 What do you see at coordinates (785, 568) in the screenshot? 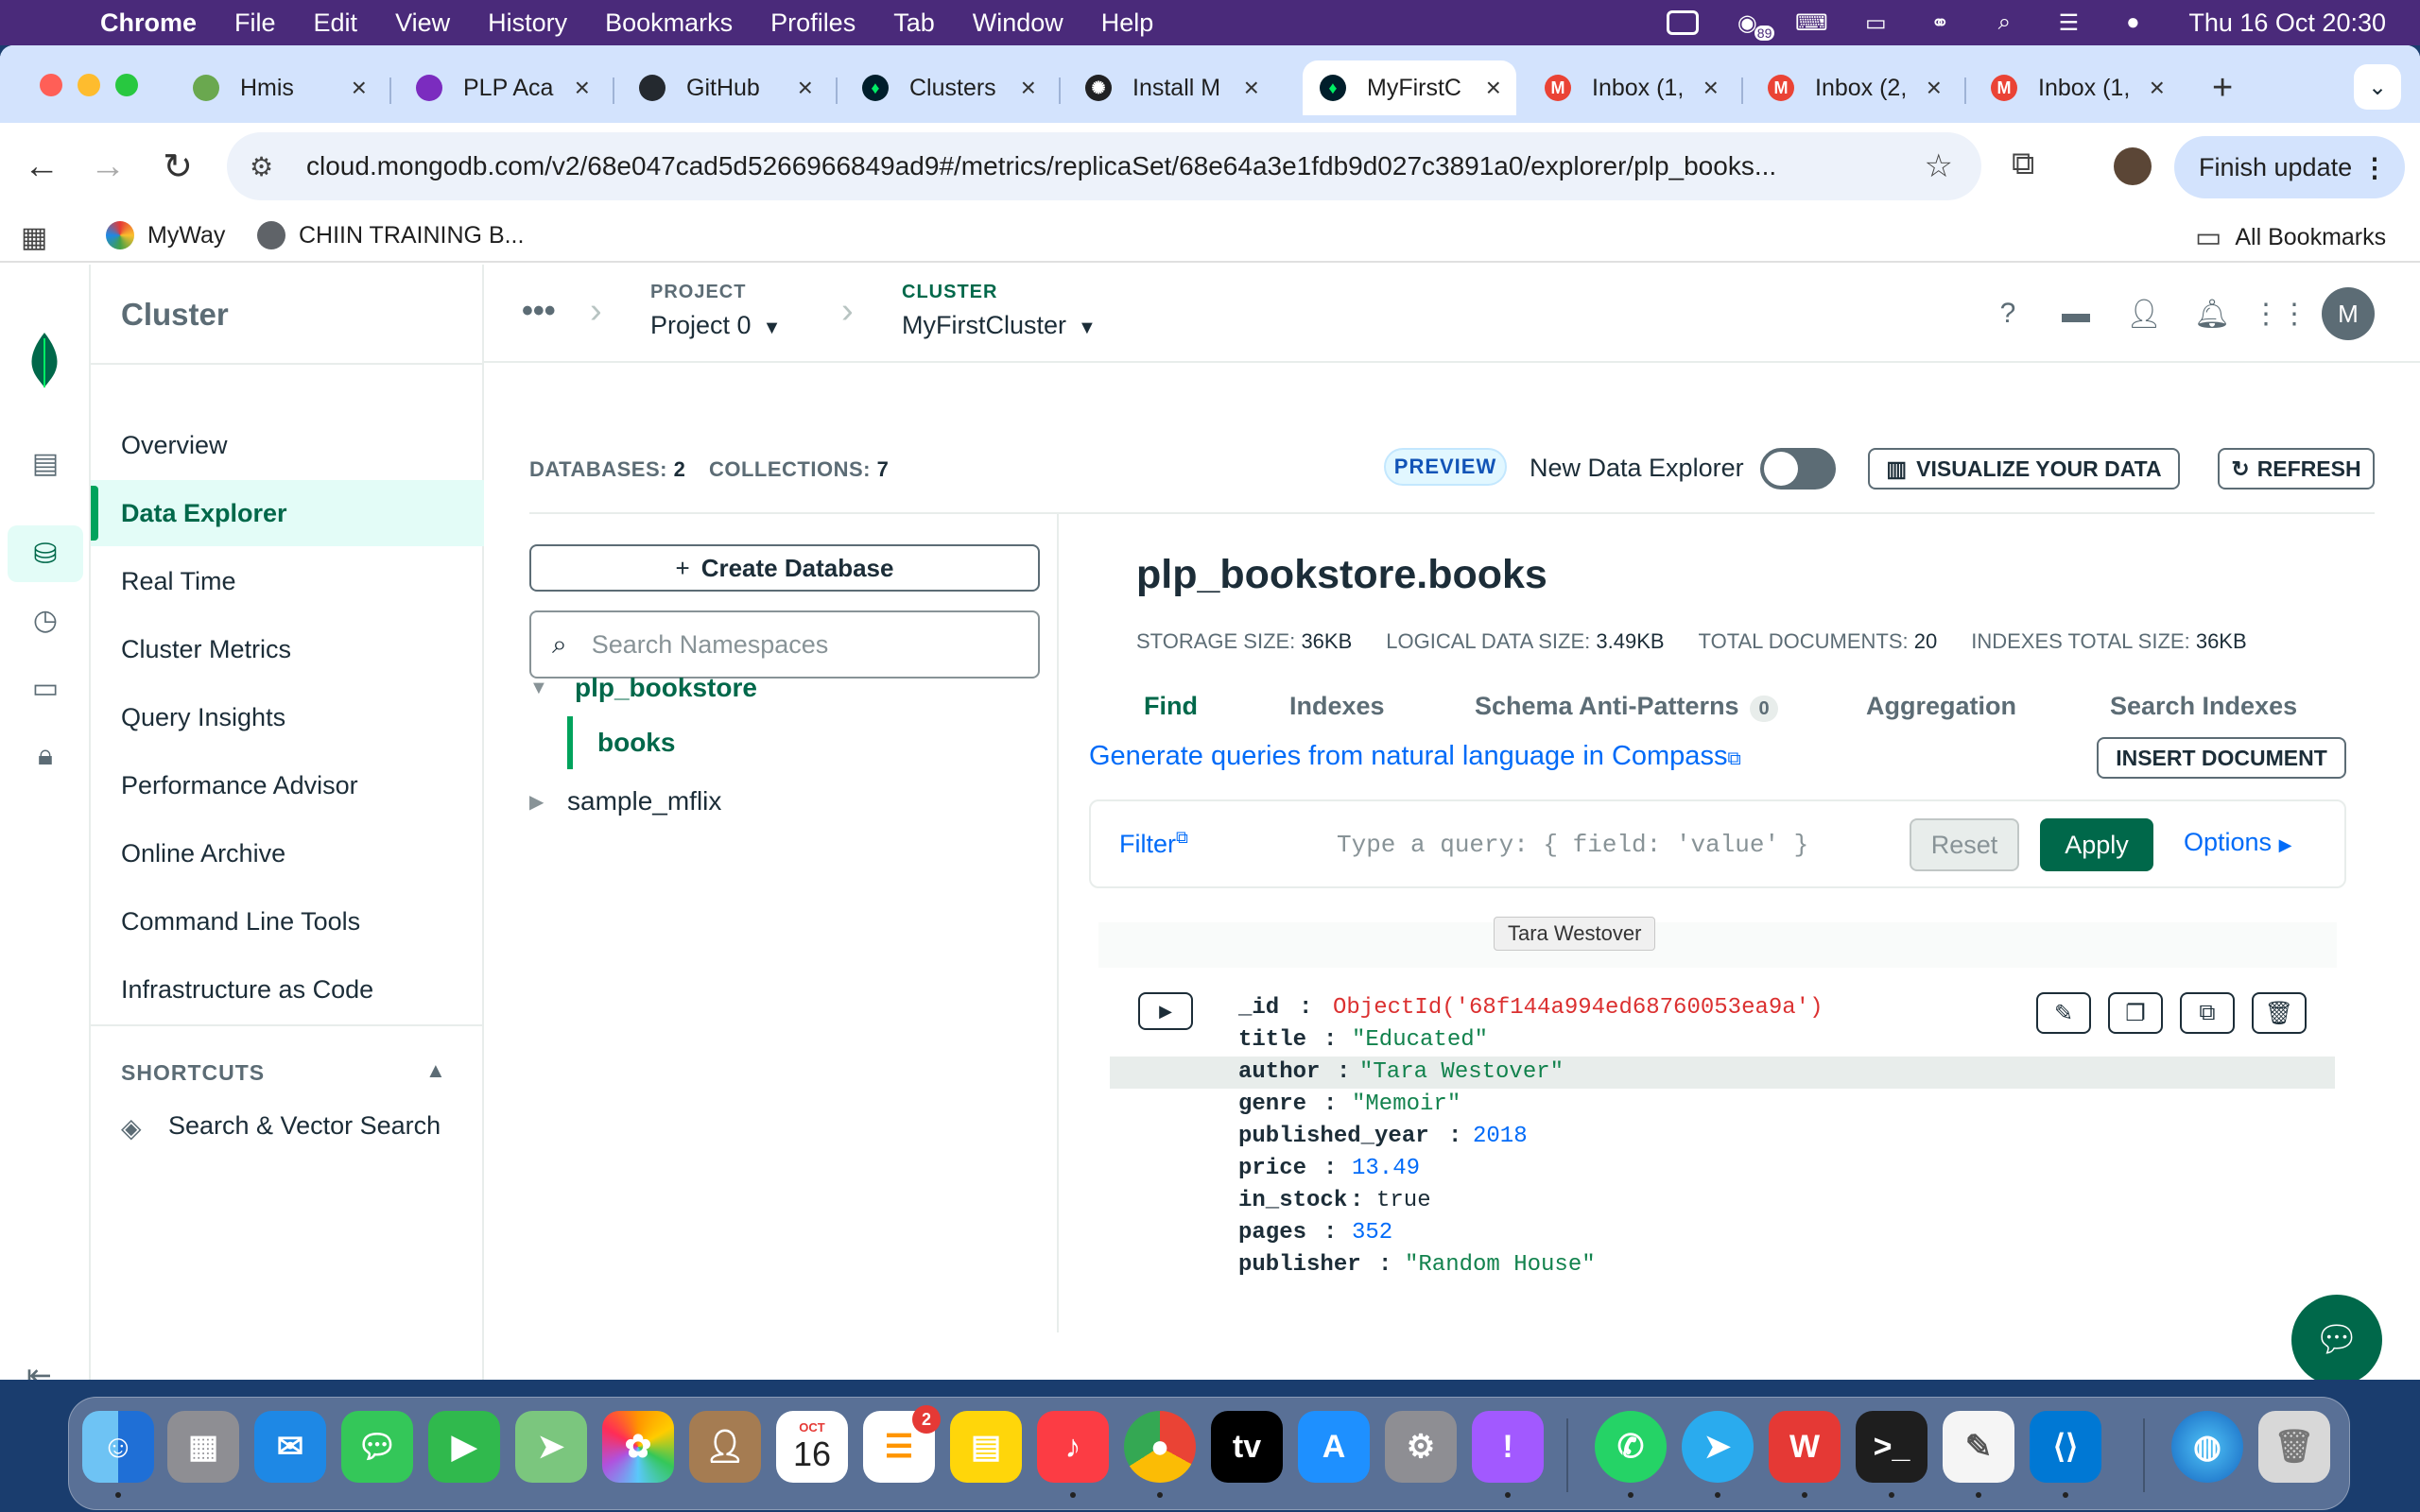
I see `create-database-button: + Create Database` at bounding box center [785, 568].